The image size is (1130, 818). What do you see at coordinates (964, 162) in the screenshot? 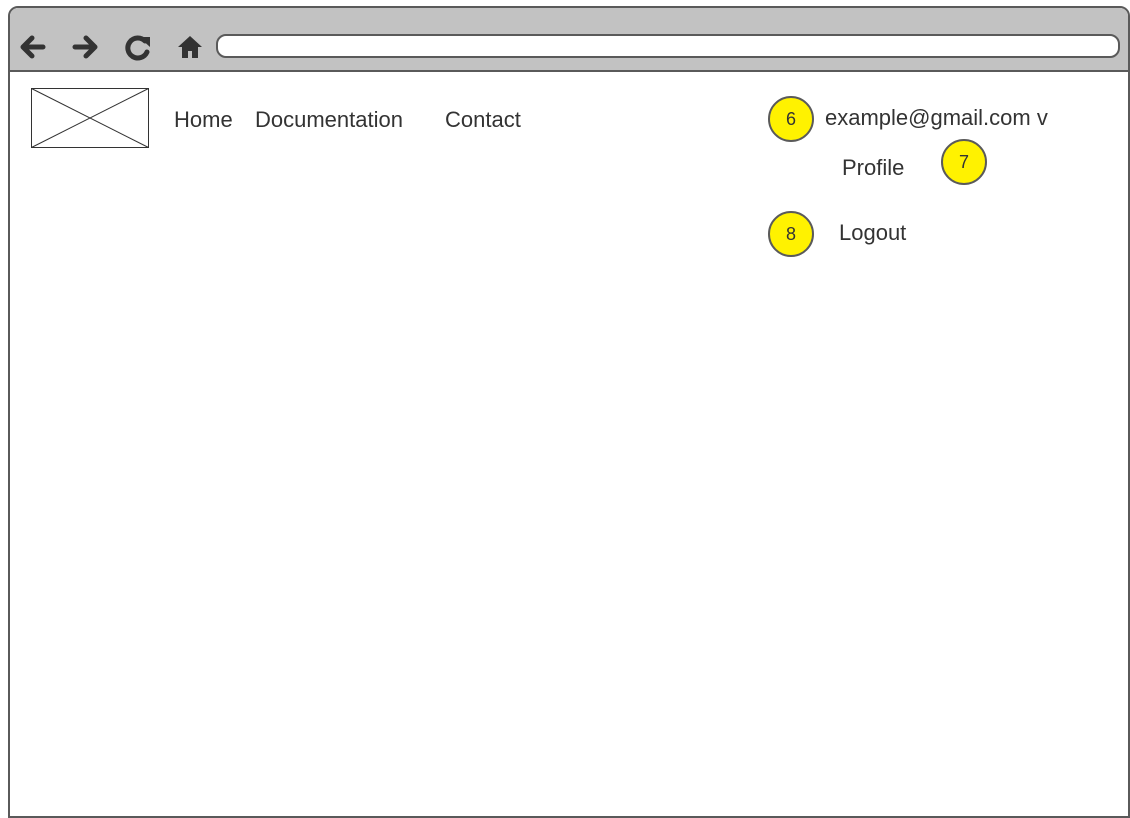
I see `annotation-badge-7: 7` at bounding box center [964, 162].